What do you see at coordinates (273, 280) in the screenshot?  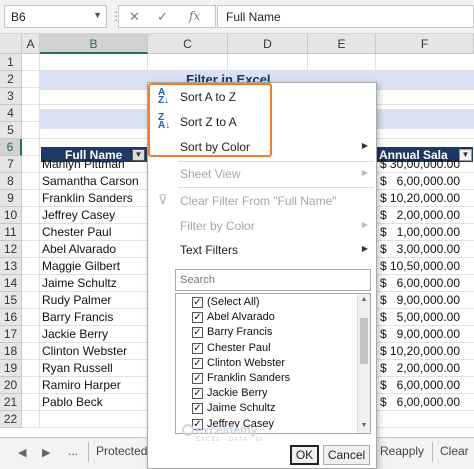 I see `filter-search-input` at bounding box center [273, 280].